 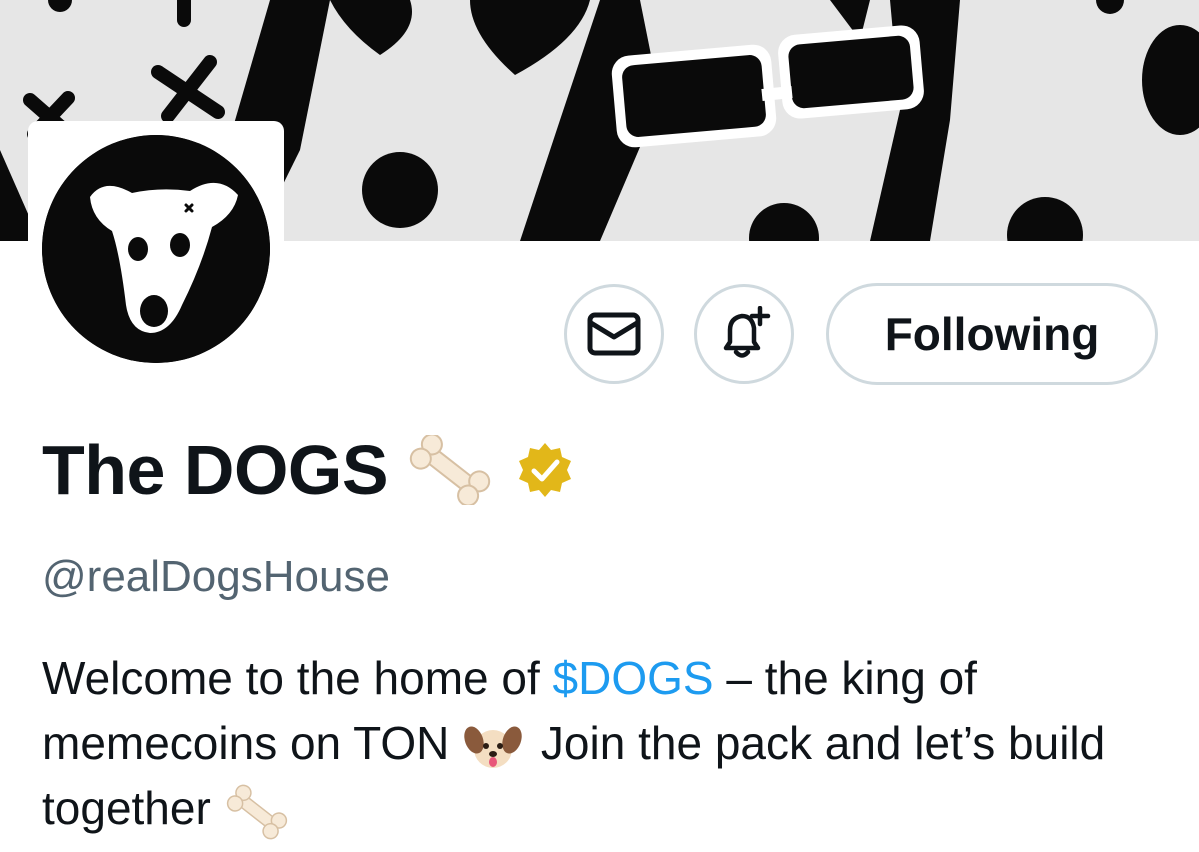 I want to click on verified-badge-icon, so click(x=545, y=470).